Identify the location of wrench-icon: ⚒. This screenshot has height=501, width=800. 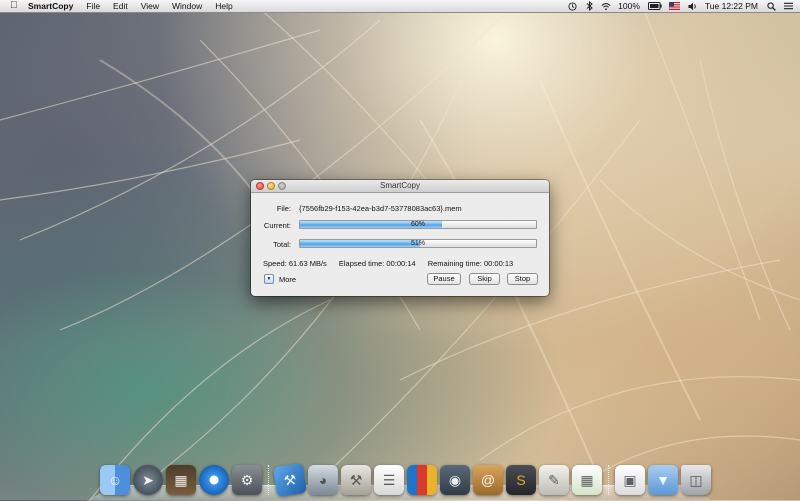
(356, 480).